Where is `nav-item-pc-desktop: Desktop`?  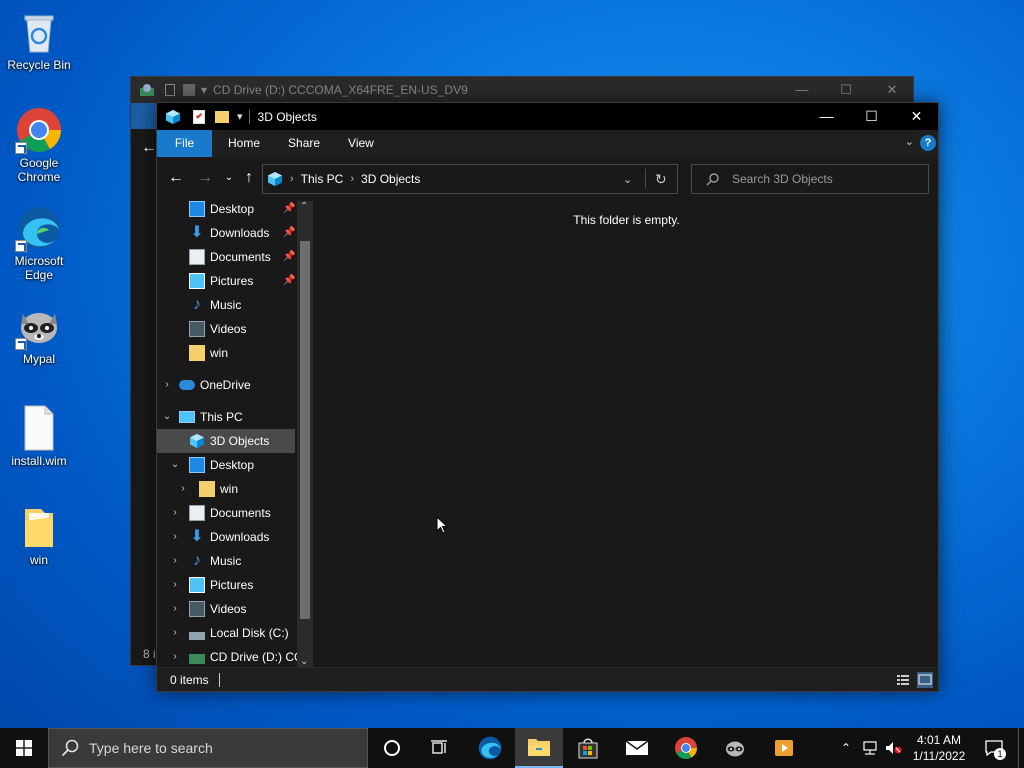 nav-item-pc-desktop: Desktop is located at coordinates (227, 465).